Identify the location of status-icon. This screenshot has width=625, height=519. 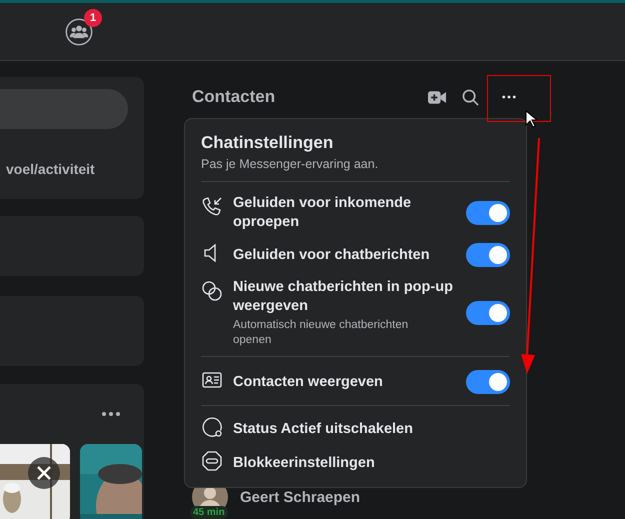
(212, 427).